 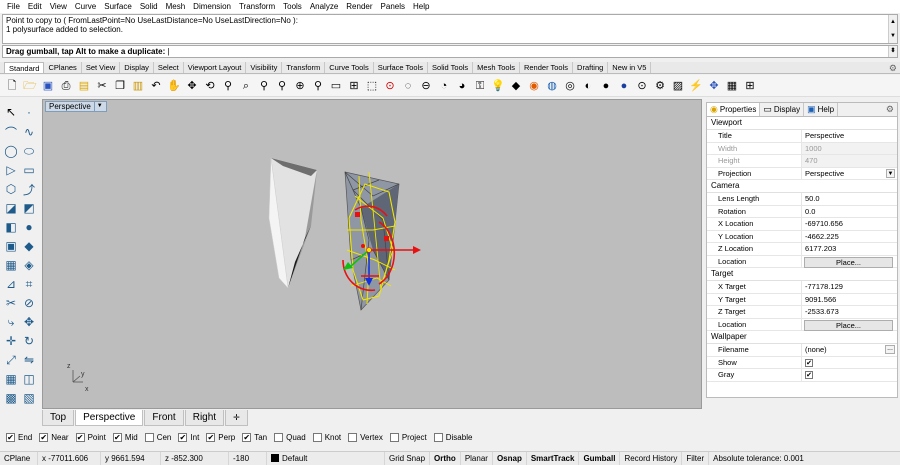 What do you see at coordinates (421, 6) in the screenshot?
I see `menu-help: Help` at bounding box center [421, 6].